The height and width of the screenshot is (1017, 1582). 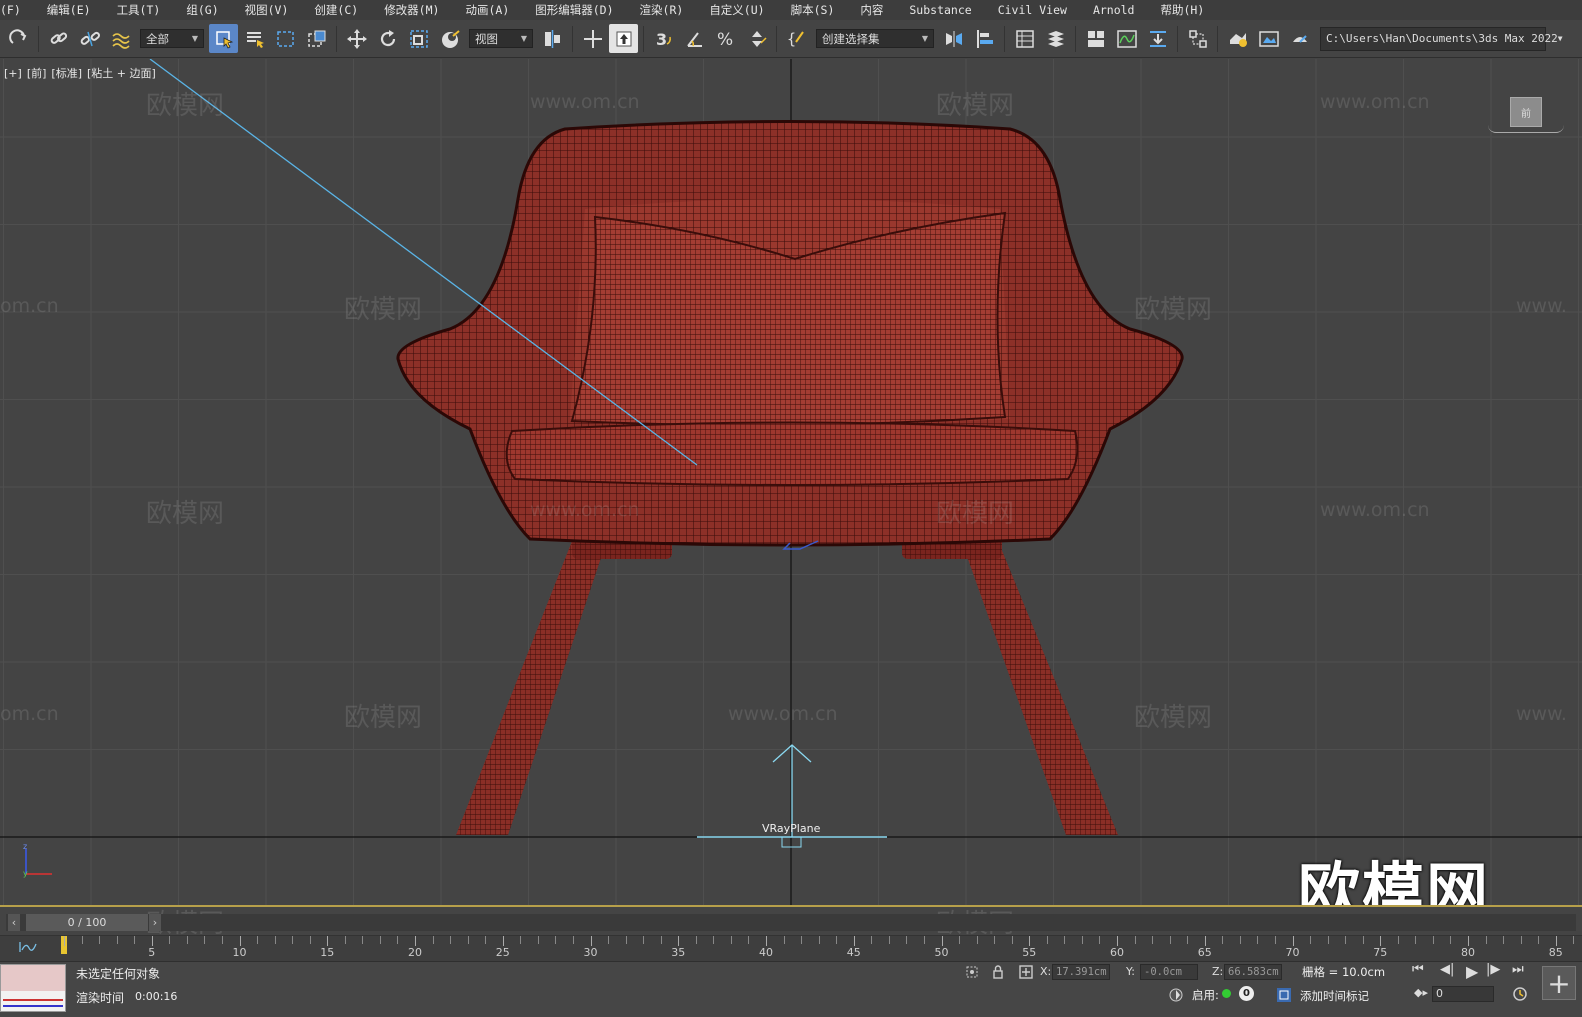 I want to click on select-by-name-icon, so click(x=254, y=38).